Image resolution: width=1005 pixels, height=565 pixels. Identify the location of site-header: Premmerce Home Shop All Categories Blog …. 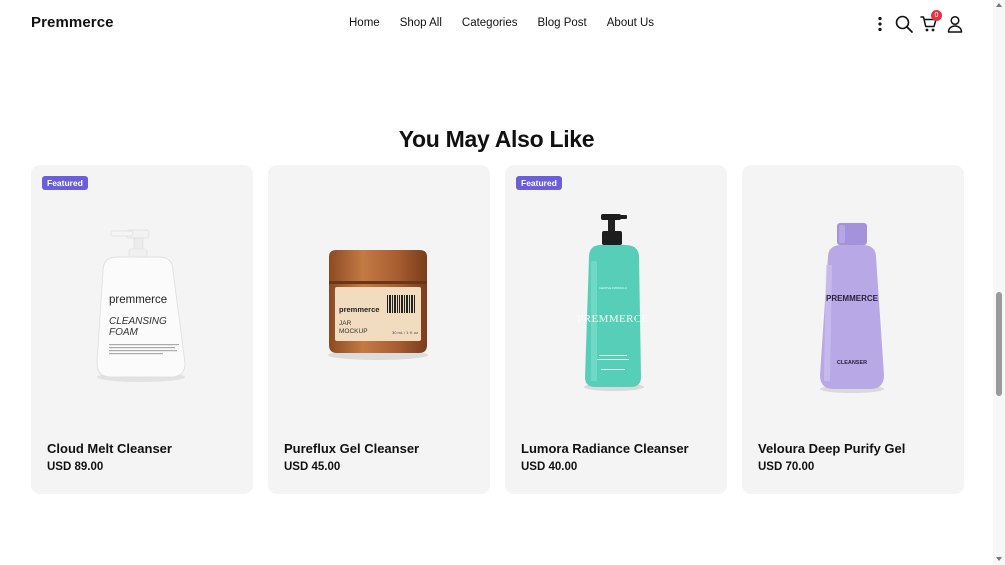
(496, 24).